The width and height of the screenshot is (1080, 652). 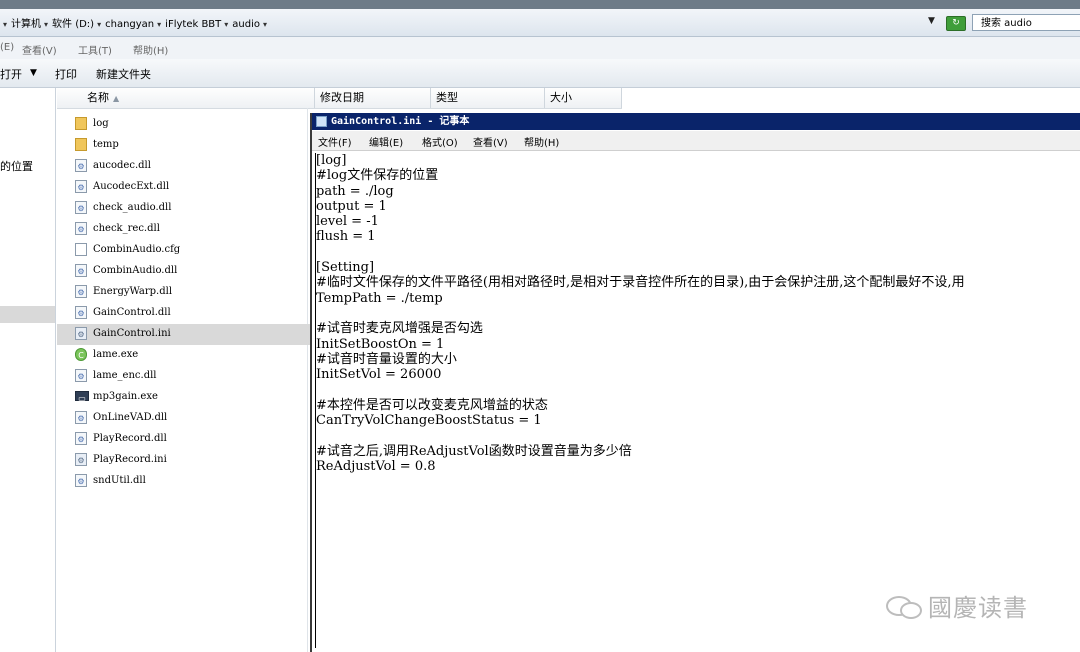 What do you see at coordinates (1026, 22) in the screenshot?
I see `search-input: 搜索 audio` at bounding box center [1026, 22].